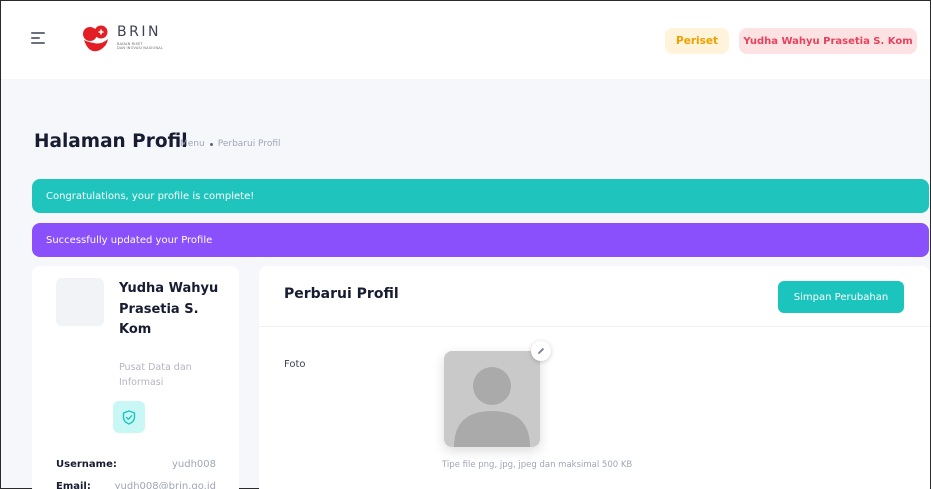  I want to click on pencil-icon, so click(541, 350).